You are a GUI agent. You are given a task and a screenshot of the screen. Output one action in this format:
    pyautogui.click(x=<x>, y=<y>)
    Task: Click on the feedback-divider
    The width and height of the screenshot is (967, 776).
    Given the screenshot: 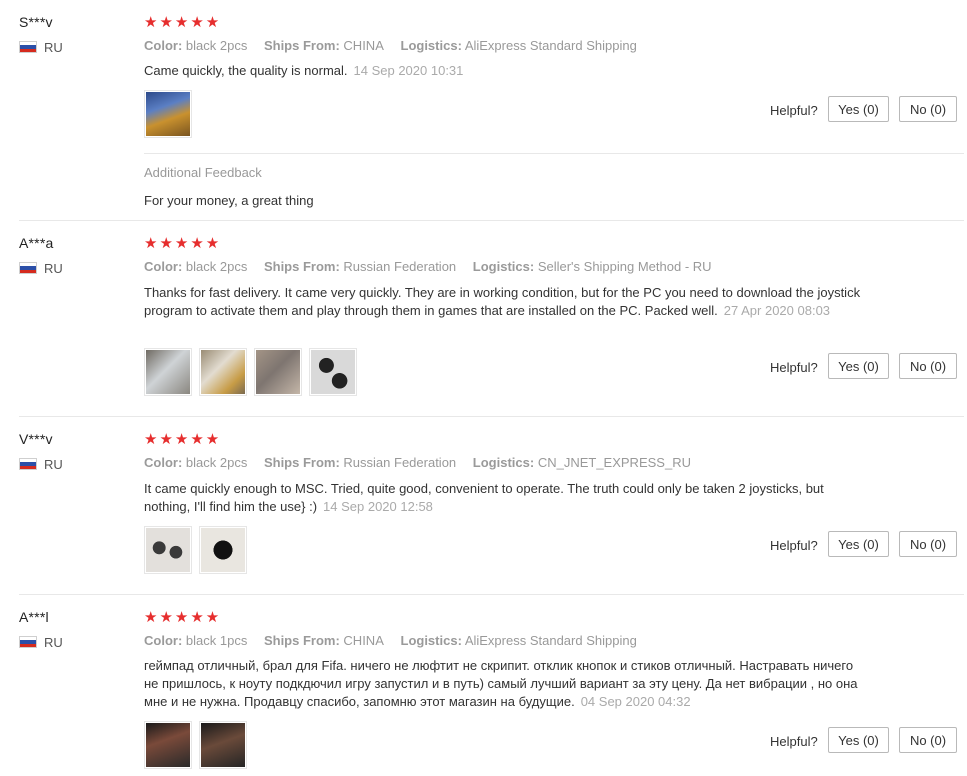 What is the action you would take?
    pyautogui.click(x=554, y=153)
    